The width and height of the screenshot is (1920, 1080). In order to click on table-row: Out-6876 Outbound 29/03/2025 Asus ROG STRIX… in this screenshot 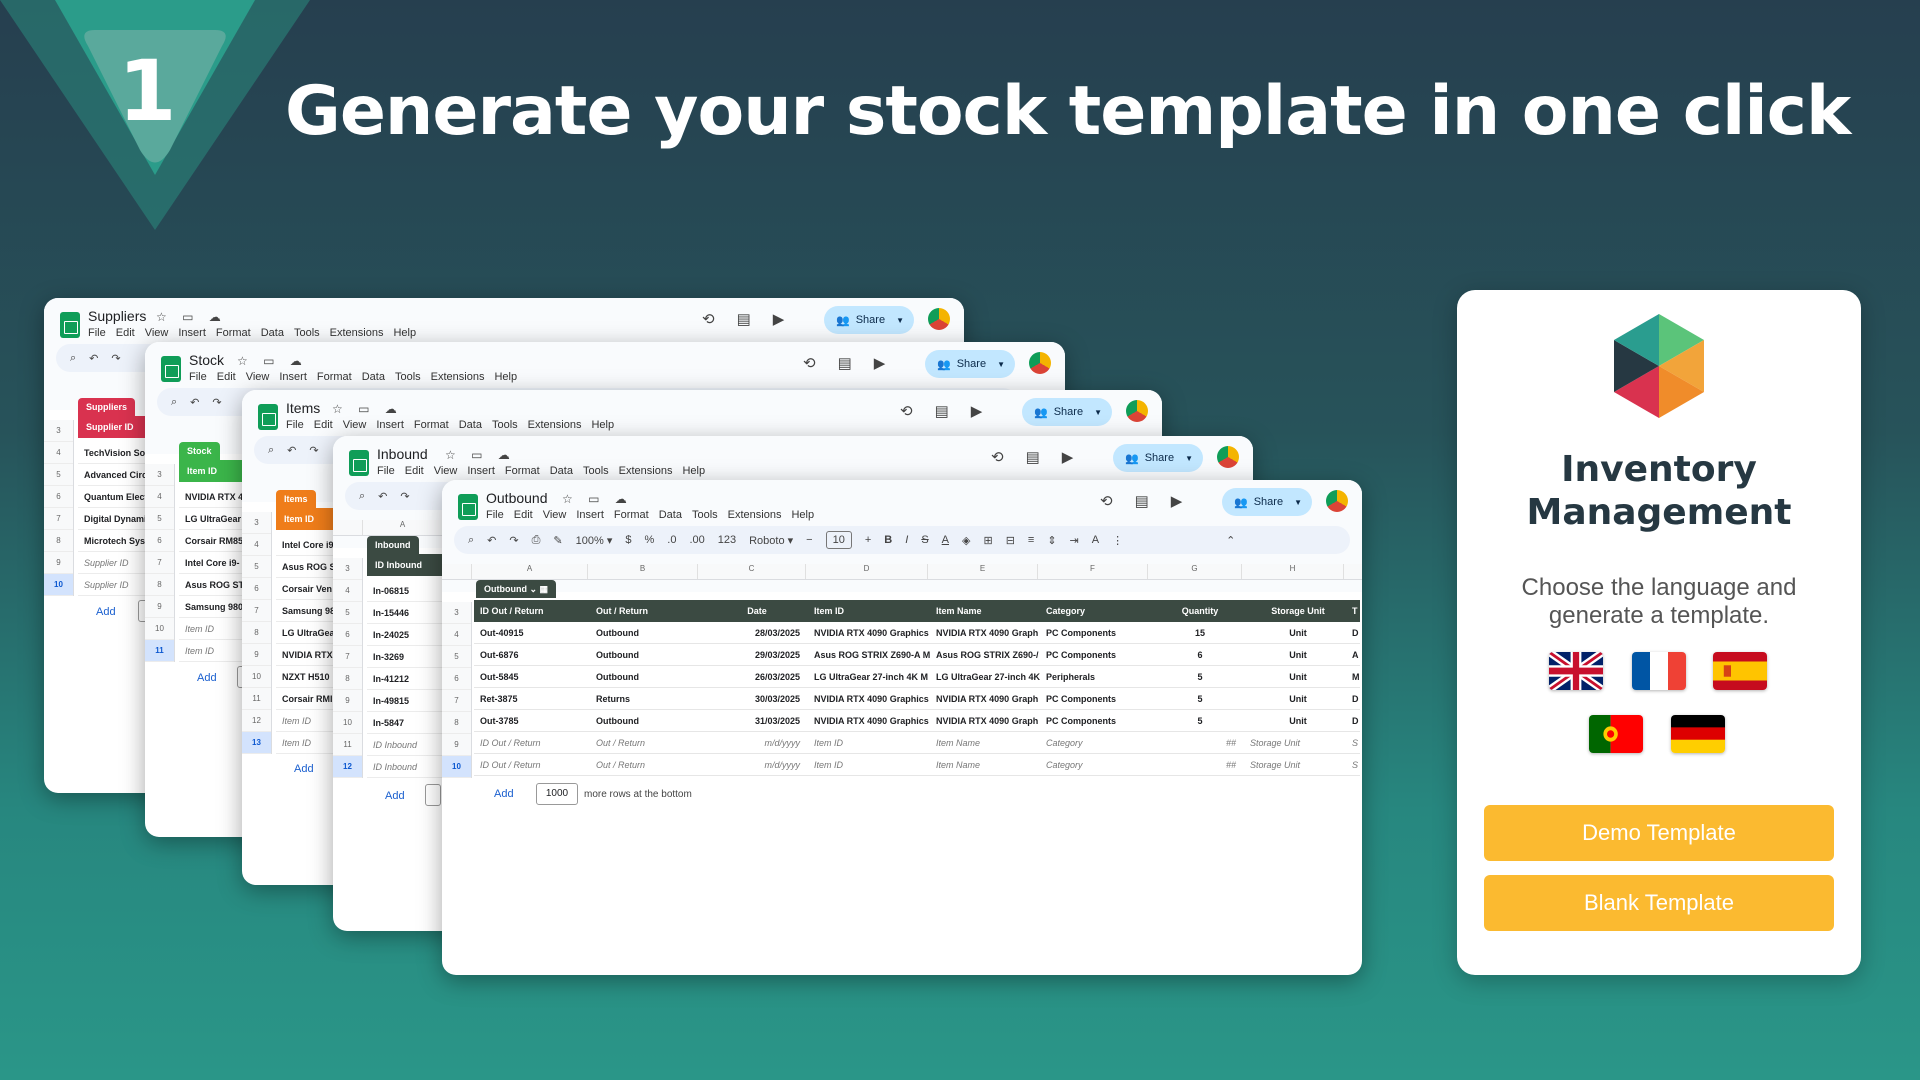, I will do `click(917, 655)`.